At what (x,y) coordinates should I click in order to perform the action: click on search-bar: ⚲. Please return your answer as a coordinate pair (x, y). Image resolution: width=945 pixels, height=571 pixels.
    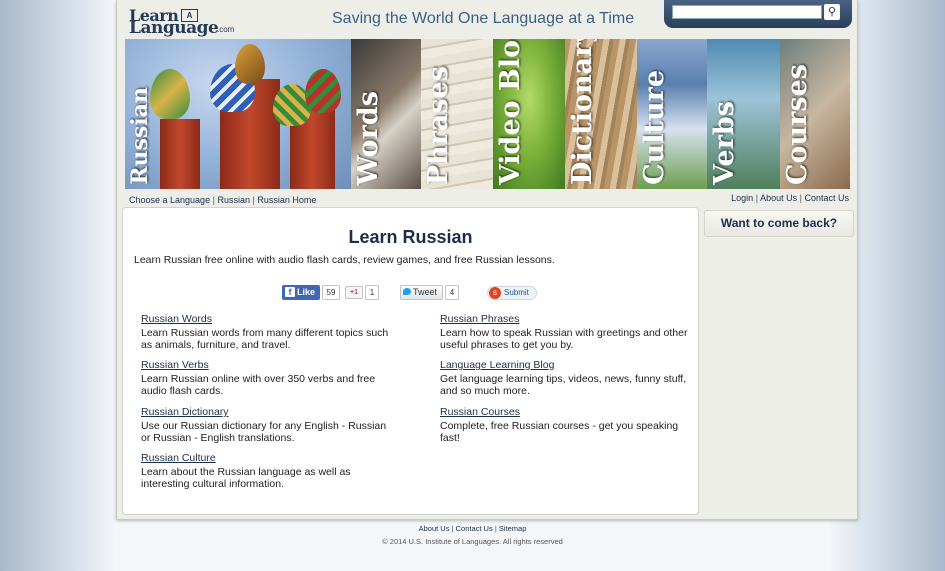
    Looking at the image, I should click on (758, 14).